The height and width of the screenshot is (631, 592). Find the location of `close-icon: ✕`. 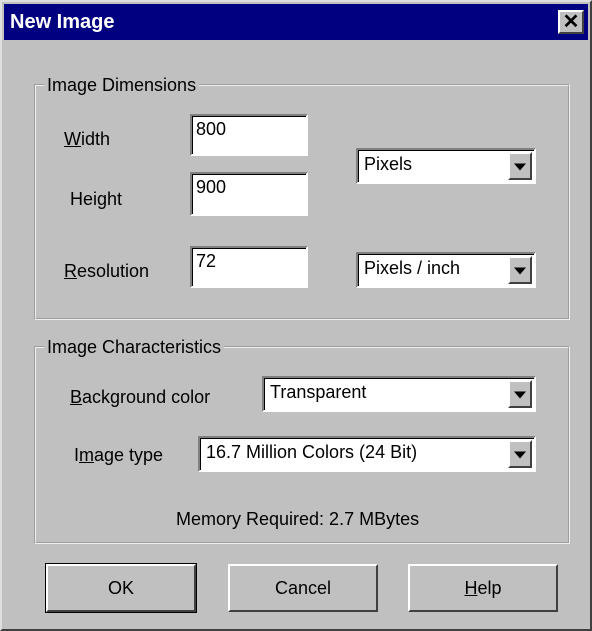

close-icon: ✕ is located at coordinates (571, 22).